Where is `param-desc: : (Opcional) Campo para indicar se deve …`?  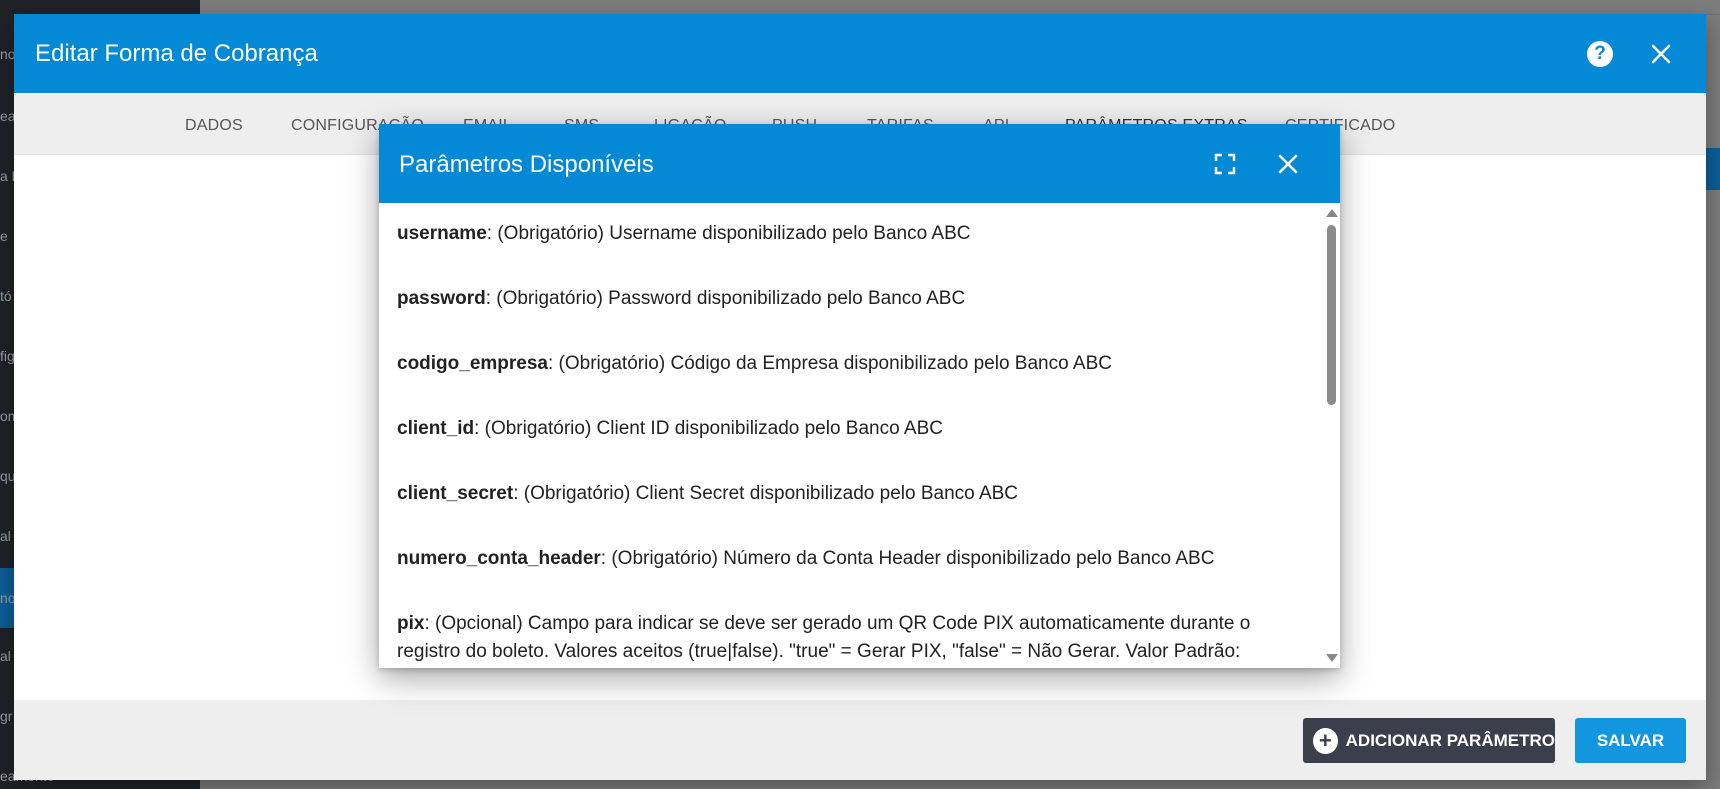
param-desc: : (Opcional) Campo para indicar se deve … is located at coordinates (824, 637).